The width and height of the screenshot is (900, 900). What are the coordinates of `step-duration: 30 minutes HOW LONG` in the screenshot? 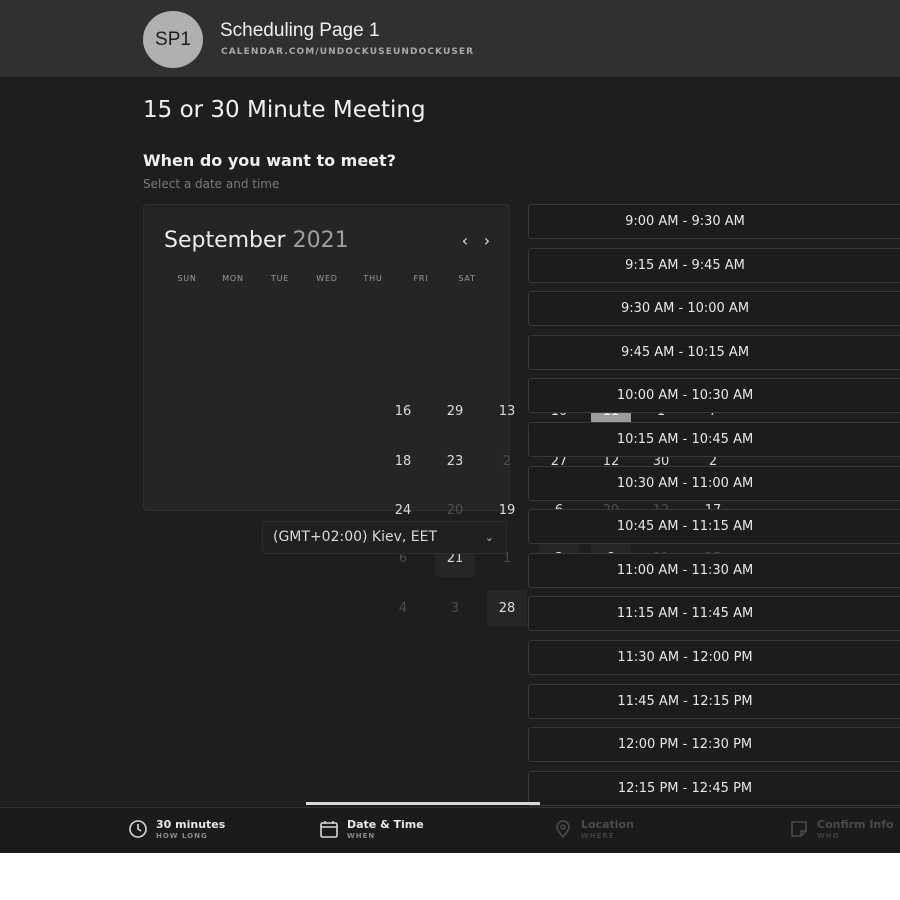 It's located at (176, 830).